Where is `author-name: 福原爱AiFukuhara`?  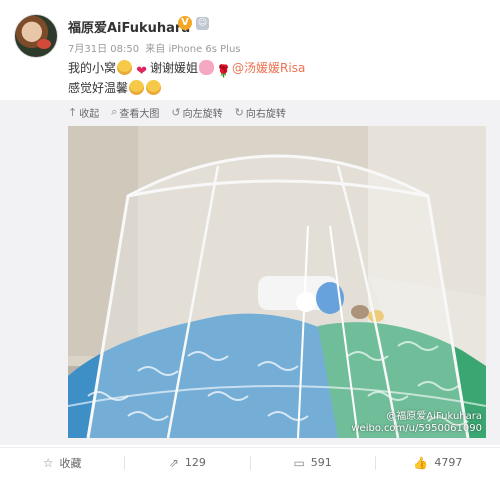
author-name: 福原爱AiFukuhara is located at coordinates (129, 26).